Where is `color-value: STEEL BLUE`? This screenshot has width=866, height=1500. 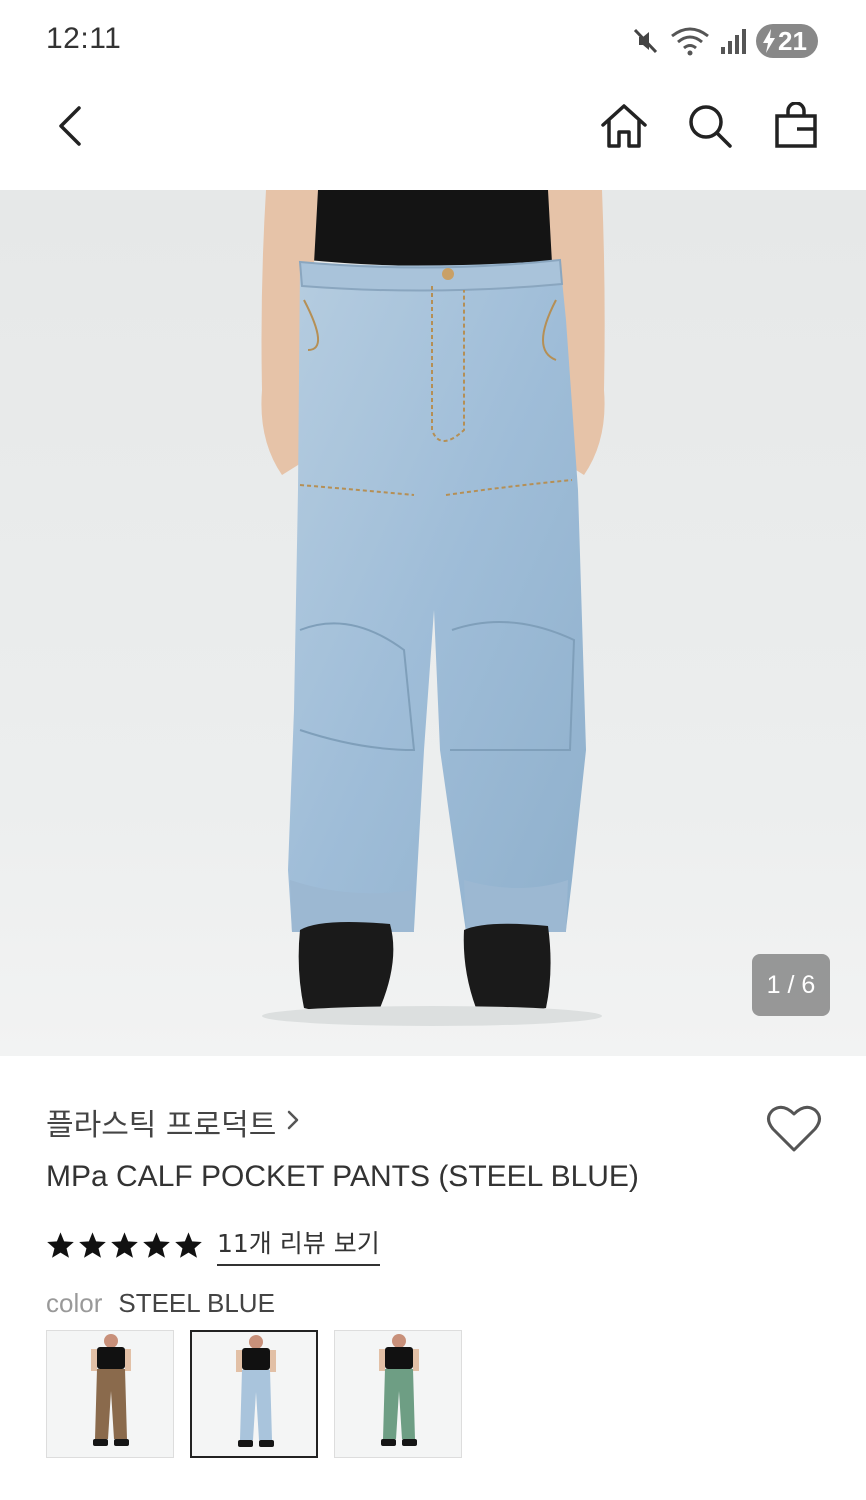
color-value: STEEL BLUE is located at coordinates (196, 1303).